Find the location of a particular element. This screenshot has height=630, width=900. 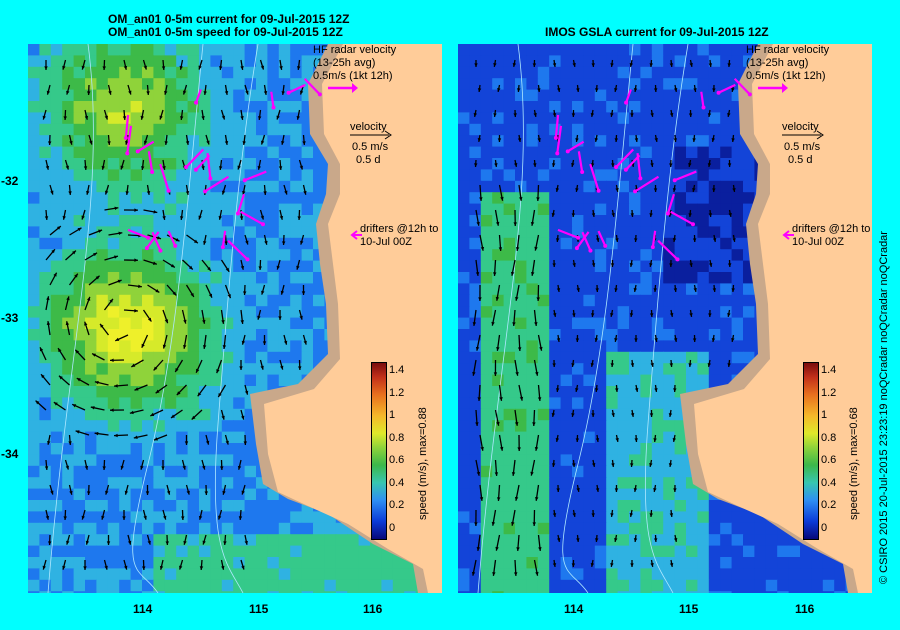

left-title-line2: OM_an01 0-5m speed for 09-Jul-2015 12Z is located at coordinates (225, 32).